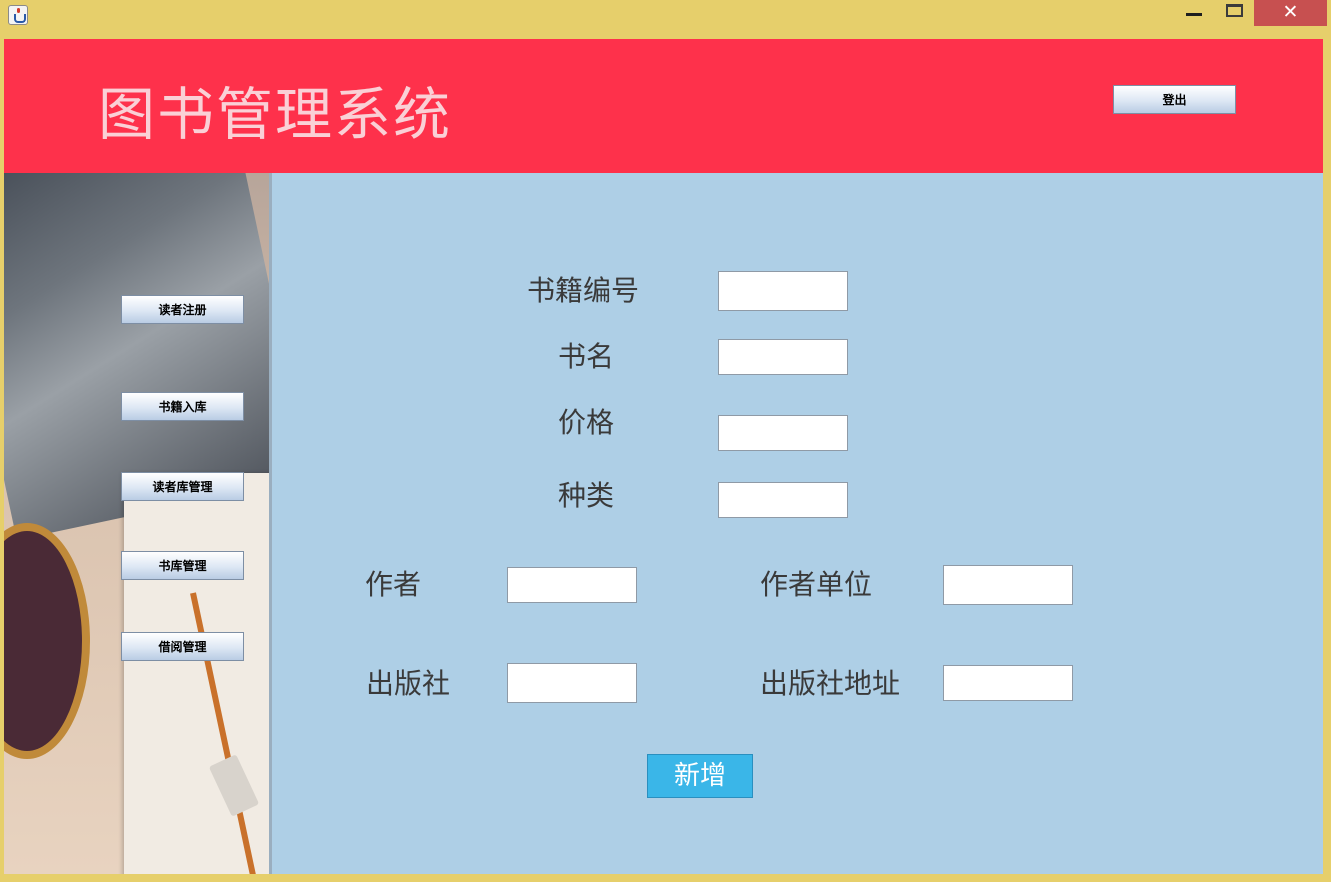  I want to click on publisher-input, so click(572, 683).